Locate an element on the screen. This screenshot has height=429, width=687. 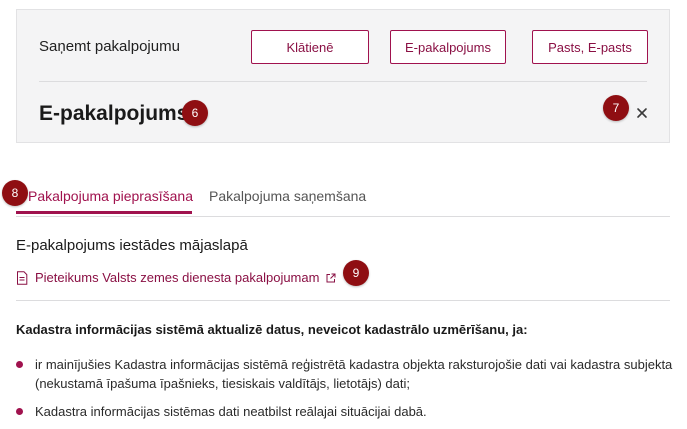
mail-email-button: Pasts, E-pasts is located at coordinates (590, 47).